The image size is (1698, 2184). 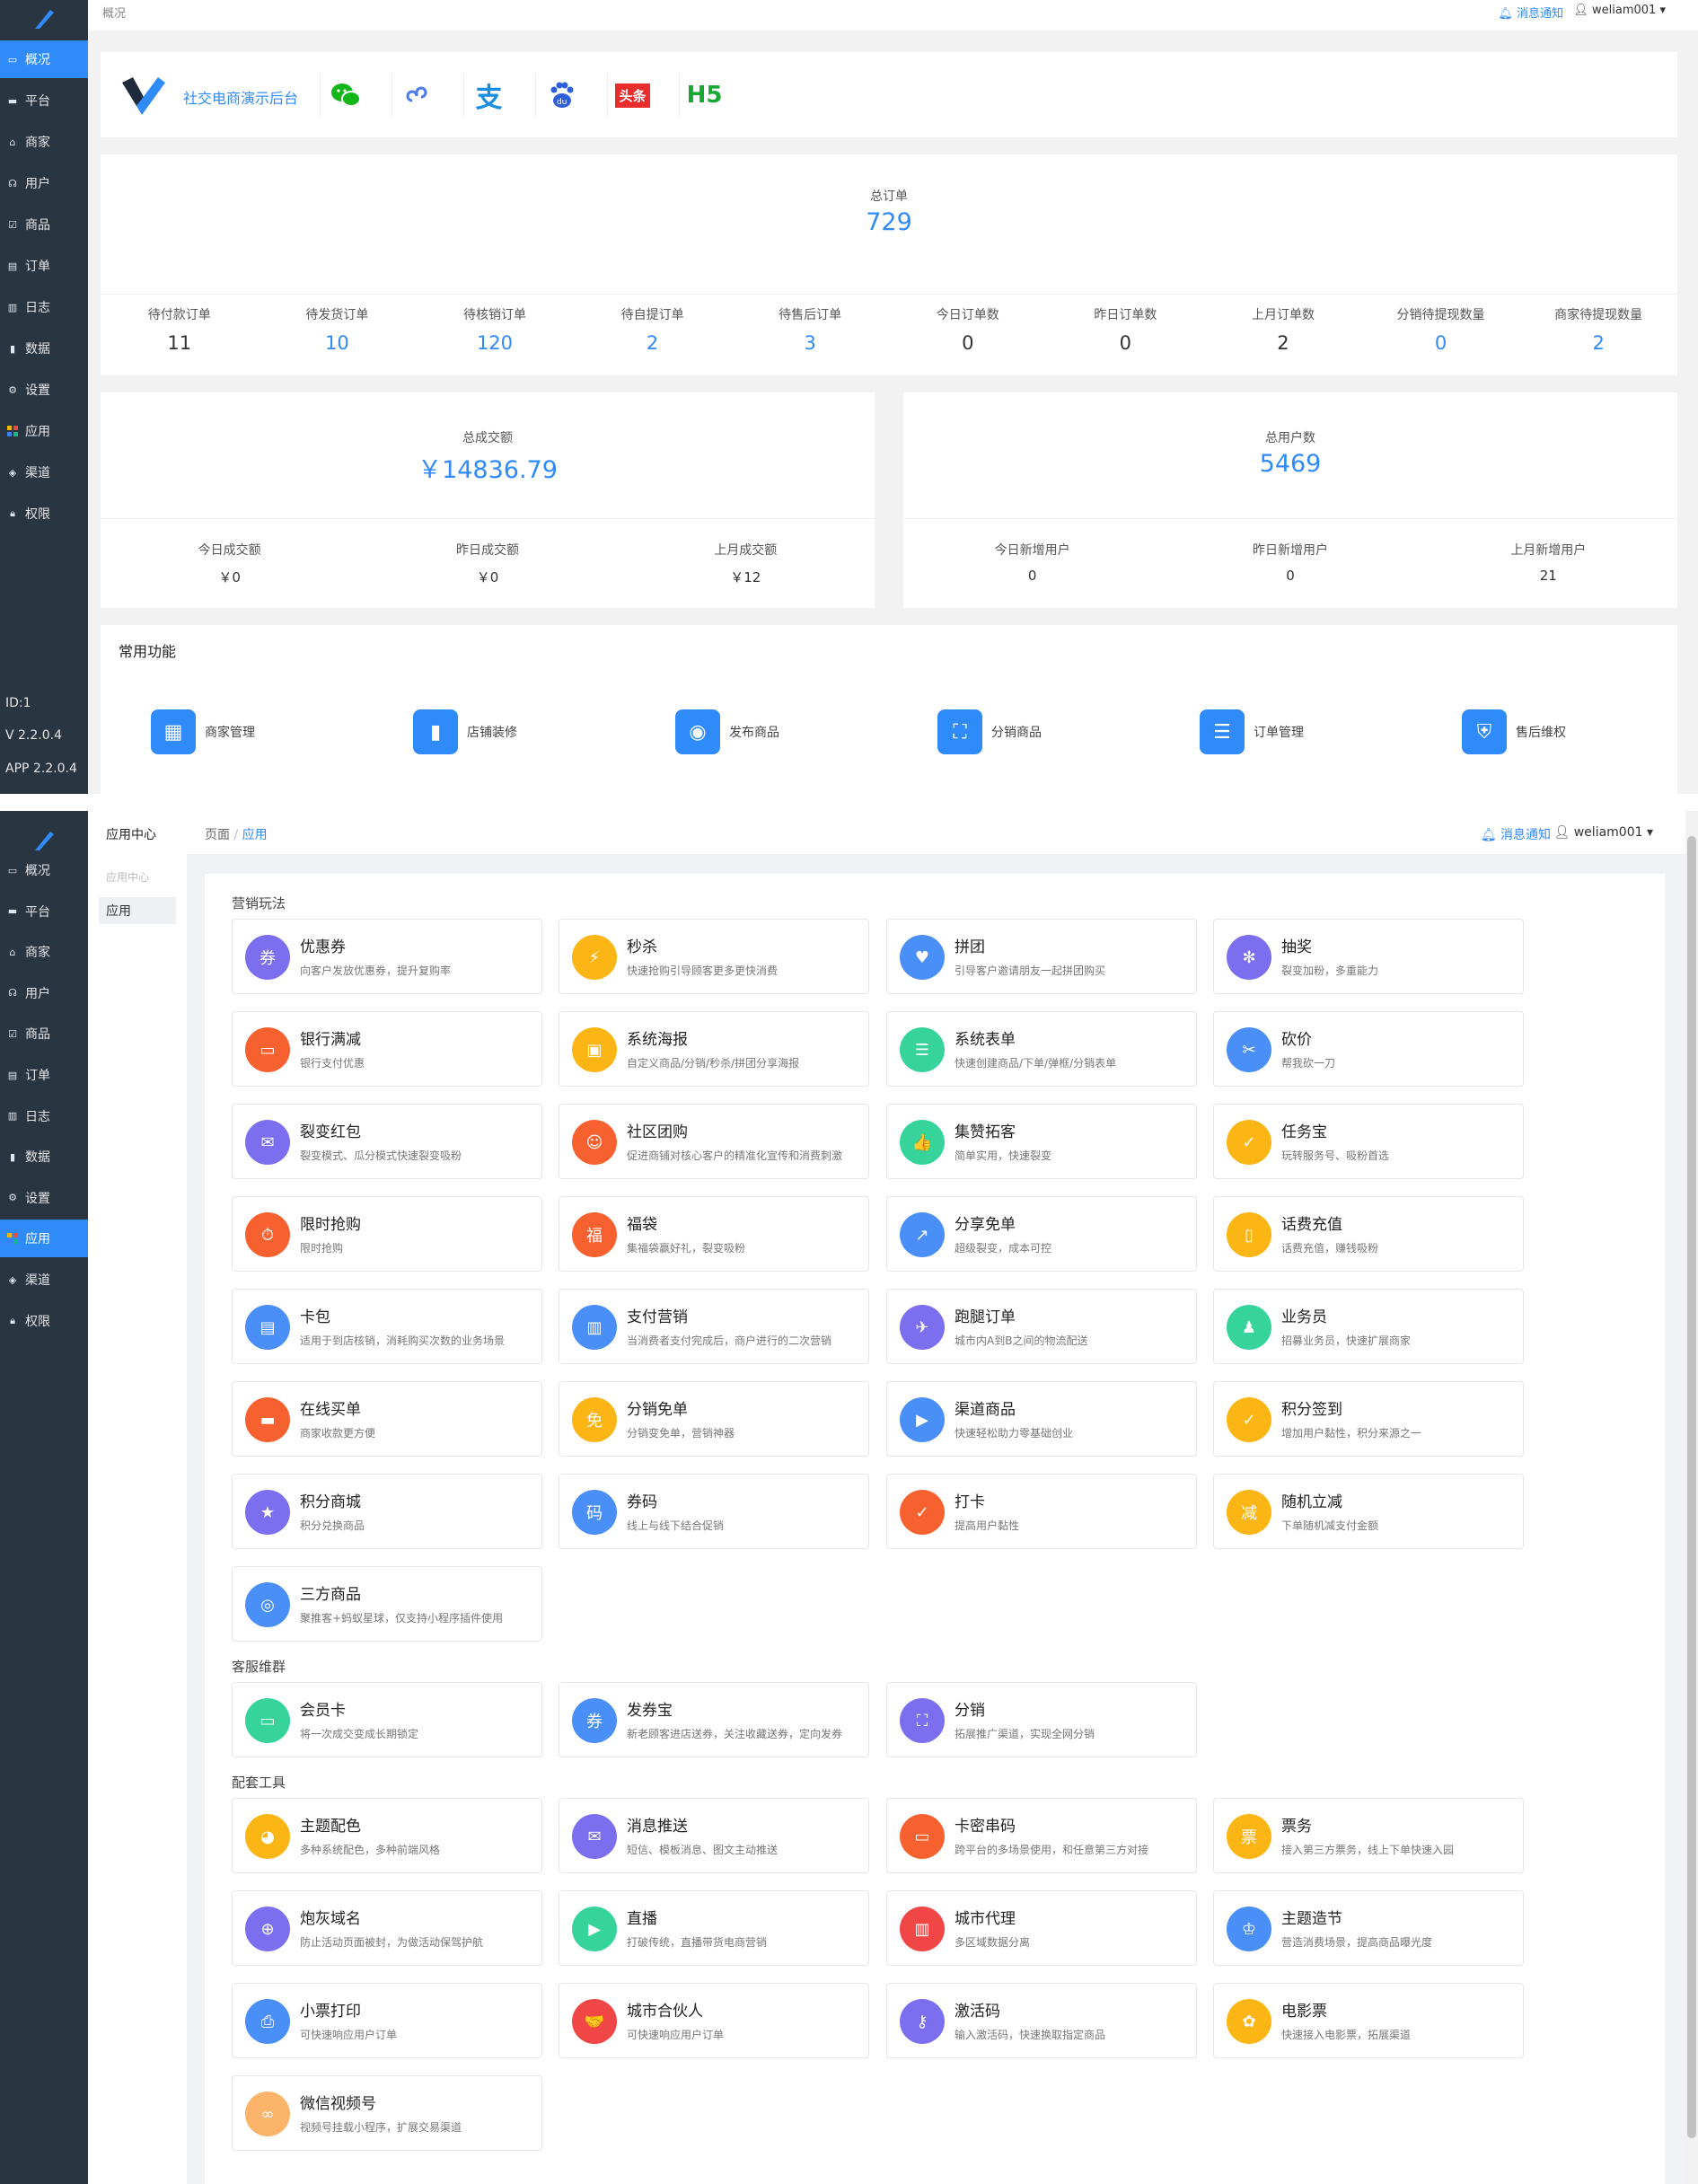 I want to click on app-card: ⊕ 炮灰域名 防止活动页面被封，为做活动保驾护航, so click(x=387, y=1928).